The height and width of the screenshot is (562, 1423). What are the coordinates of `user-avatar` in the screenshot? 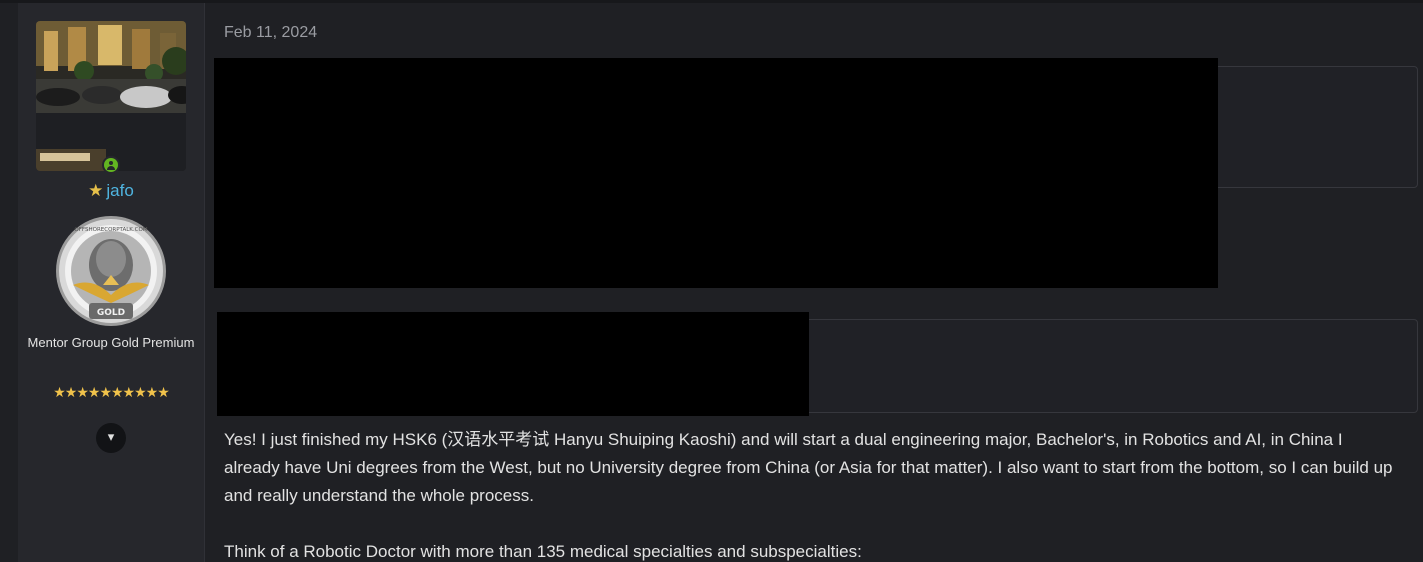 It's located at (111, 96).